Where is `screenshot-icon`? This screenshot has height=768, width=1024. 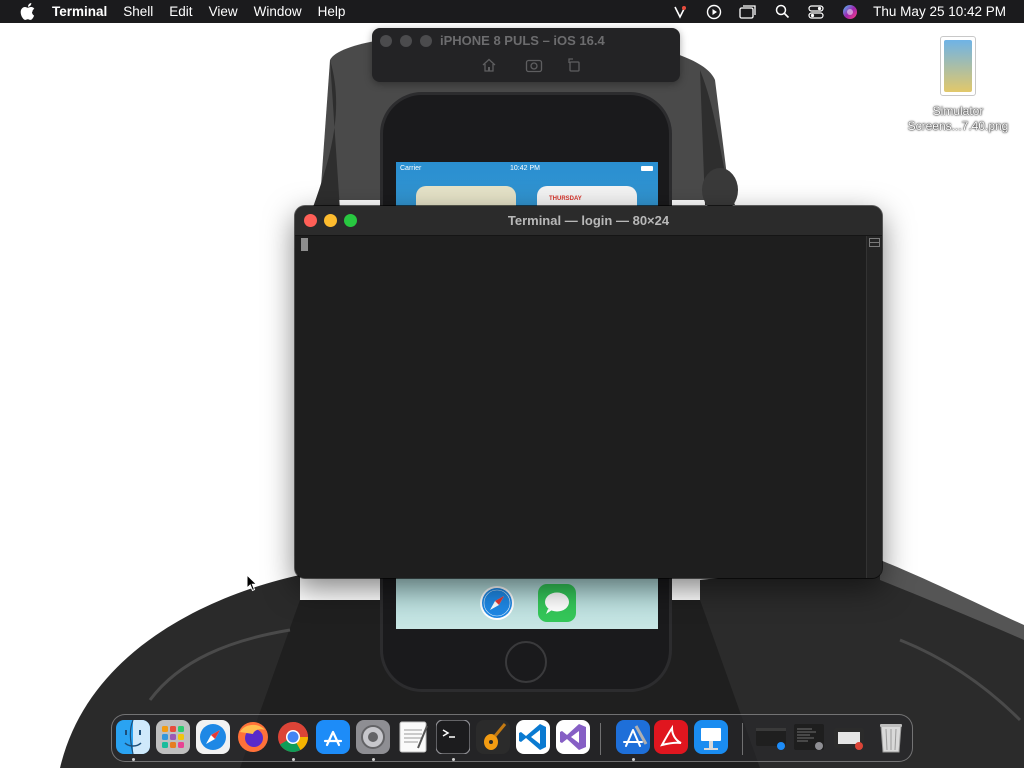 screenshot-icon is located at coordinates (534, 65).